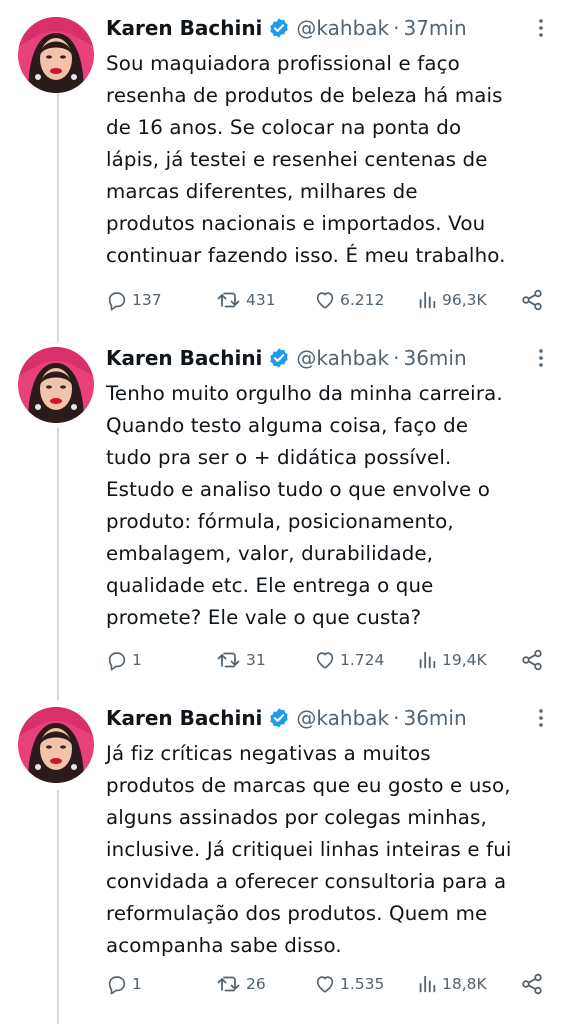 This screenshot has height=1024, width=576. What do you see at coordinates (297, 159) in the screenshot?
I see `tweet-text-line: lápis, já testei e resenhei centenas de` at bounding box center [297, 159].